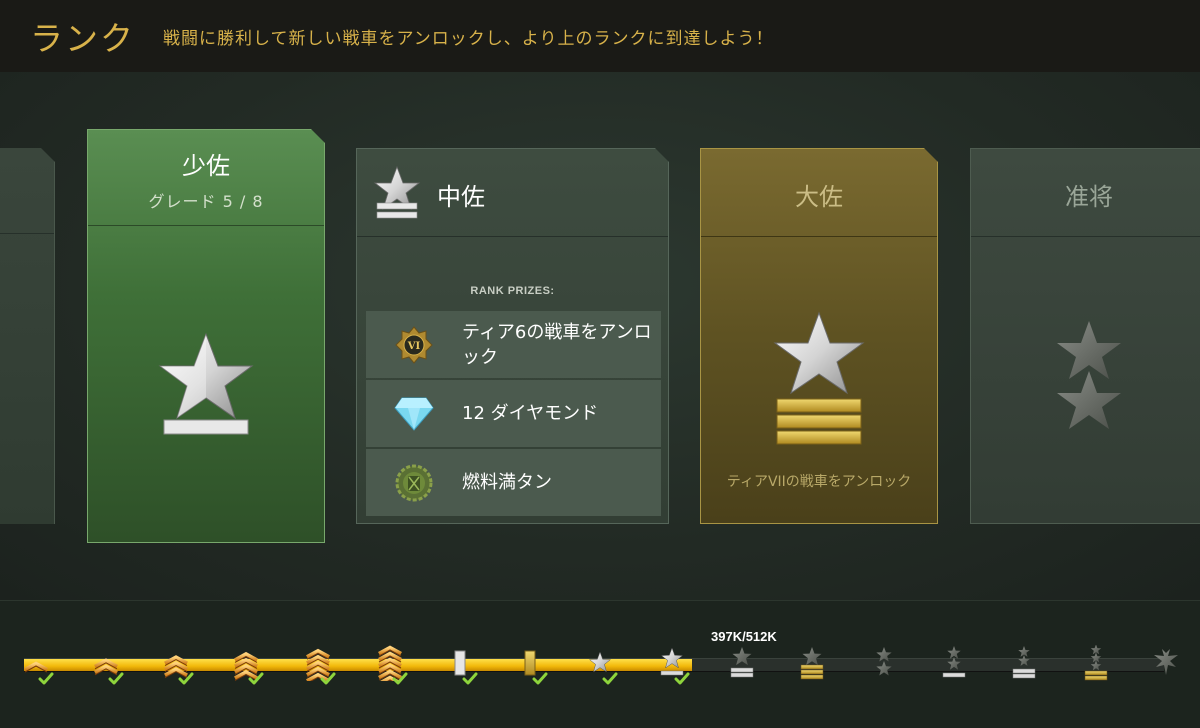 Image resolution: width=1200 pixels, height=728 pixels. I want to click on three-stars-bars-icon, so click(1024, 665).